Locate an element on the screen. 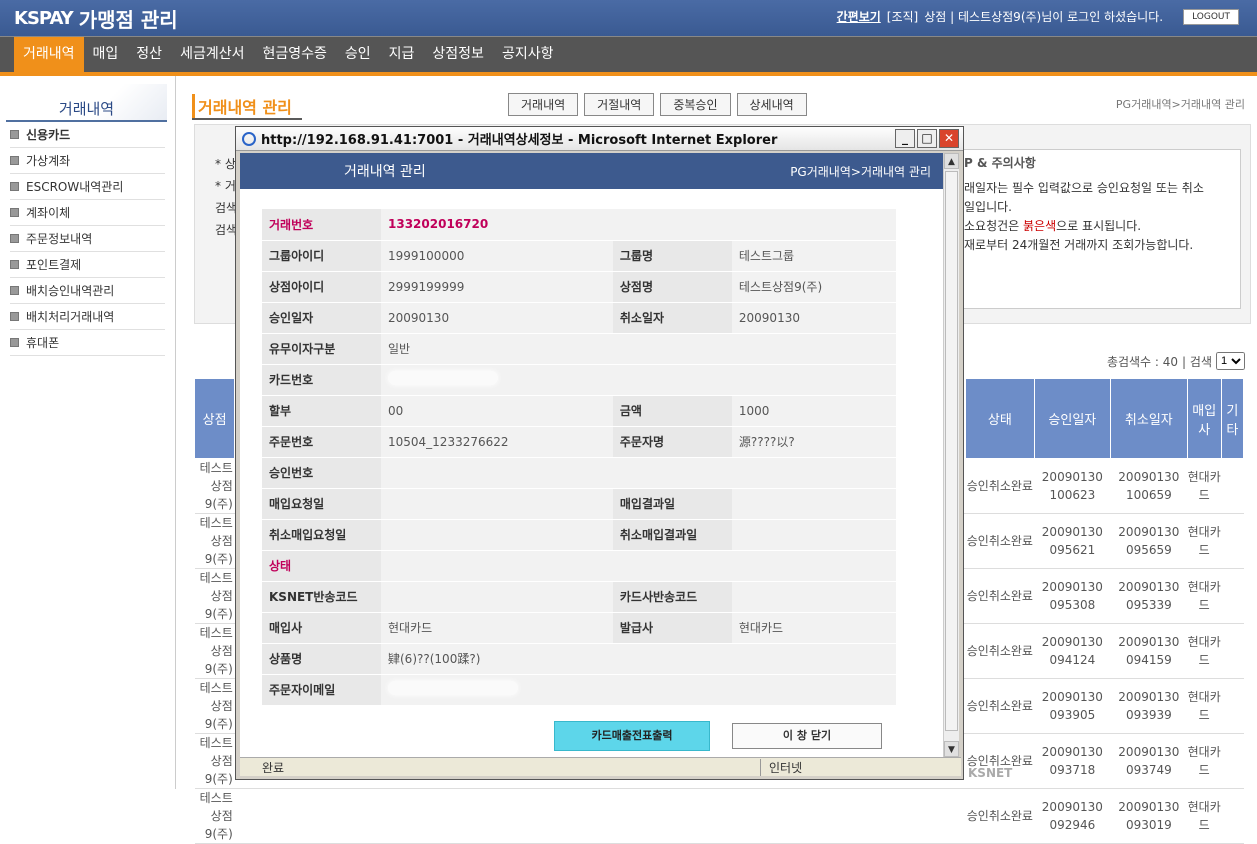 This screenshot has height=844, width=1257. detail-row: 할부 00 금액 1000 is located at coordinates (579, 411).